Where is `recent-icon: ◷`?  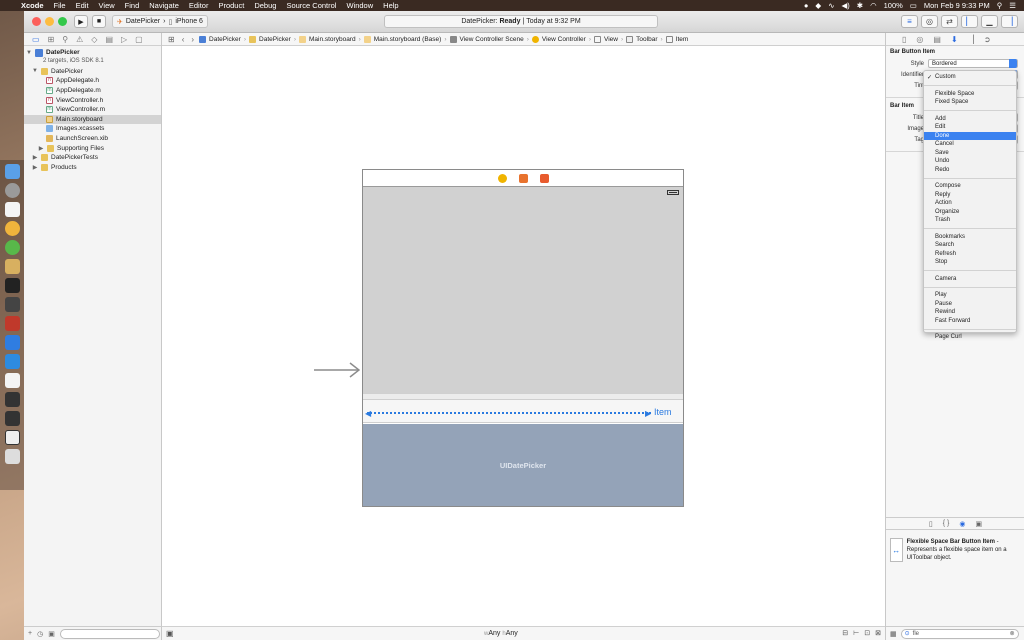
recent-icon: ◷ is located at coordinates (40, 634).